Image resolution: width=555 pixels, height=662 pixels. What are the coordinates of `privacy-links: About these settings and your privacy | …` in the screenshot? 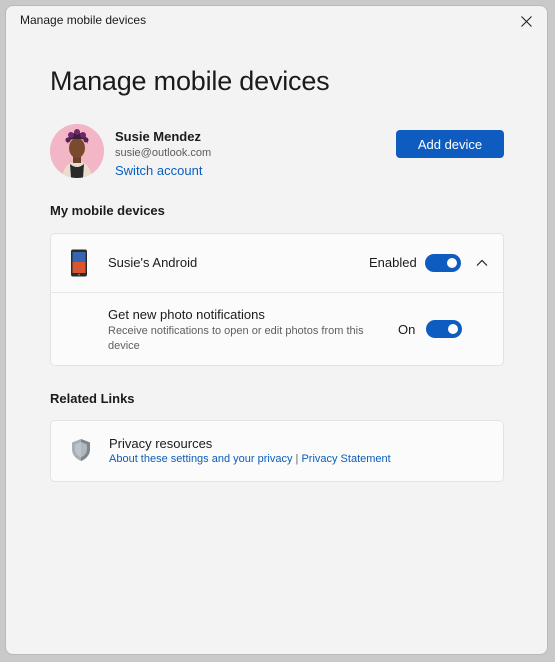 It's located at (250, 459).